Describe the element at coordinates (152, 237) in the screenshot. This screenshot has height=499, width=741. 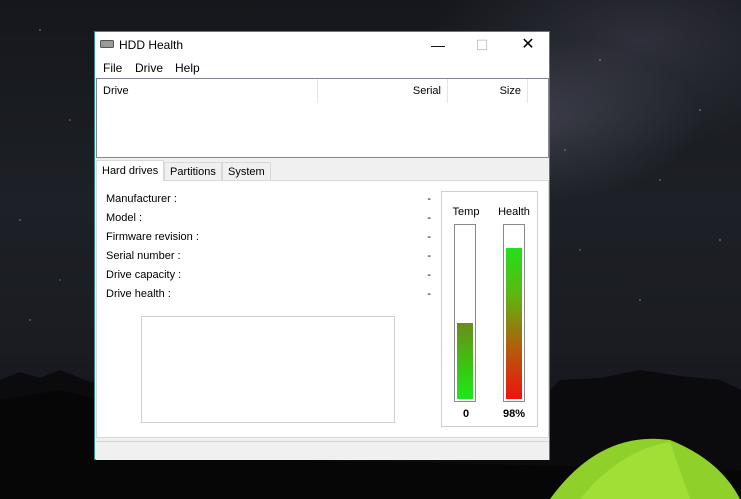
I see `info-label: Firmware revision :` at that location.